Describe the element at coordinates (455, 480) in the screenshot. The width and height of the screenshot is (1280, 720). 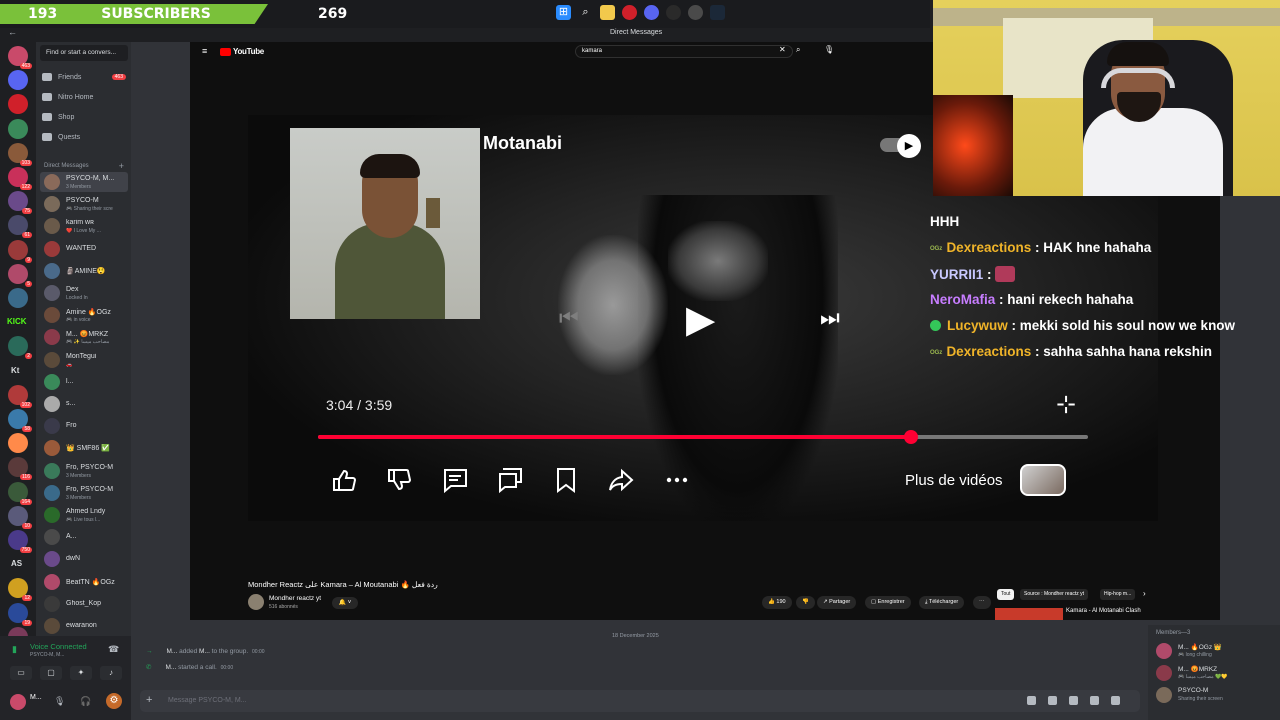
I see `comment-icon` at that location.